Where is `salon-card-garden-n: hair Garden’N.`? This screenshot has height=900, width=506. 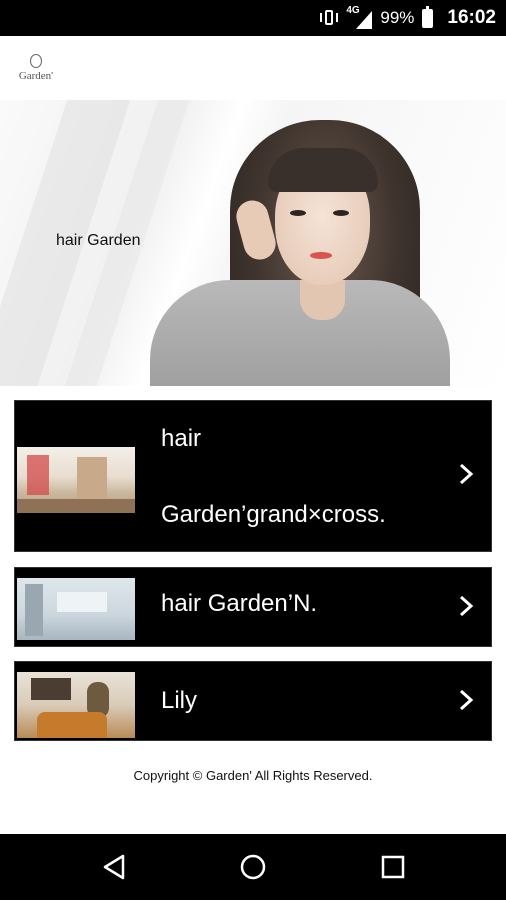
salon-card-garden-n: hair Garden’N. is located at coordinates (253, 607).